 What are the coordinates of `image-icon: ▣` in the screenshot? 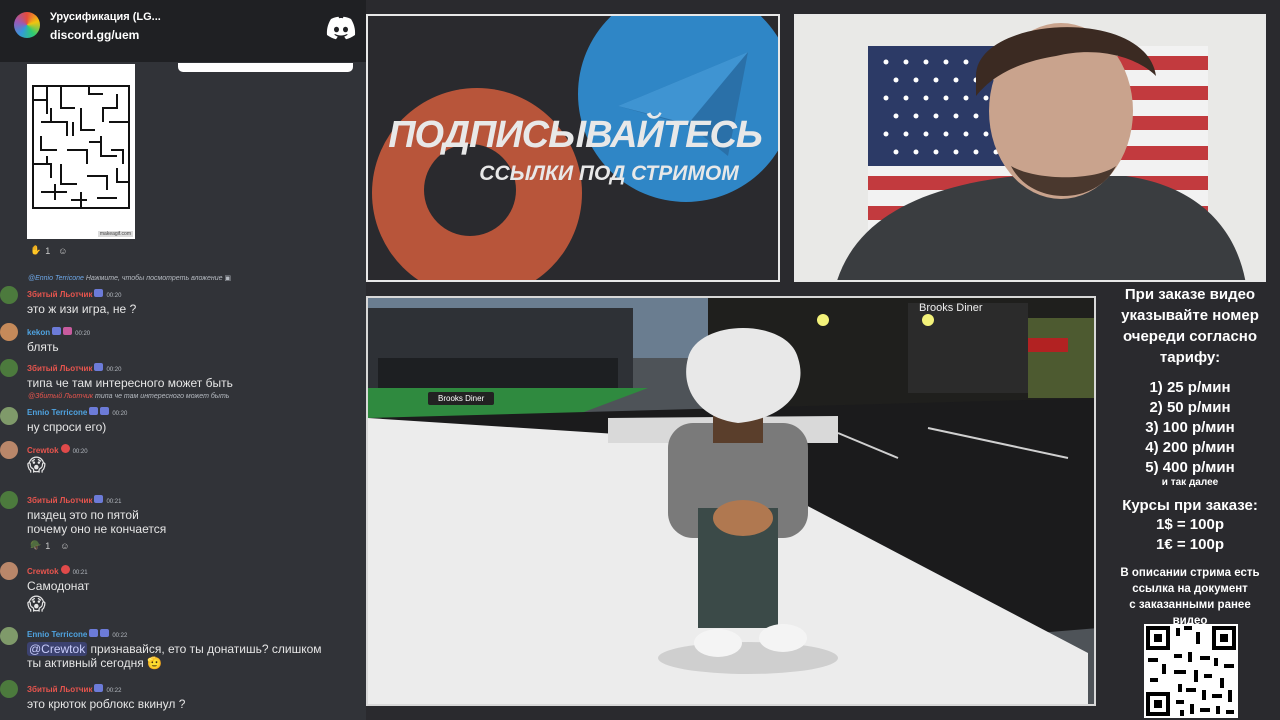 It's located at (228, 278).